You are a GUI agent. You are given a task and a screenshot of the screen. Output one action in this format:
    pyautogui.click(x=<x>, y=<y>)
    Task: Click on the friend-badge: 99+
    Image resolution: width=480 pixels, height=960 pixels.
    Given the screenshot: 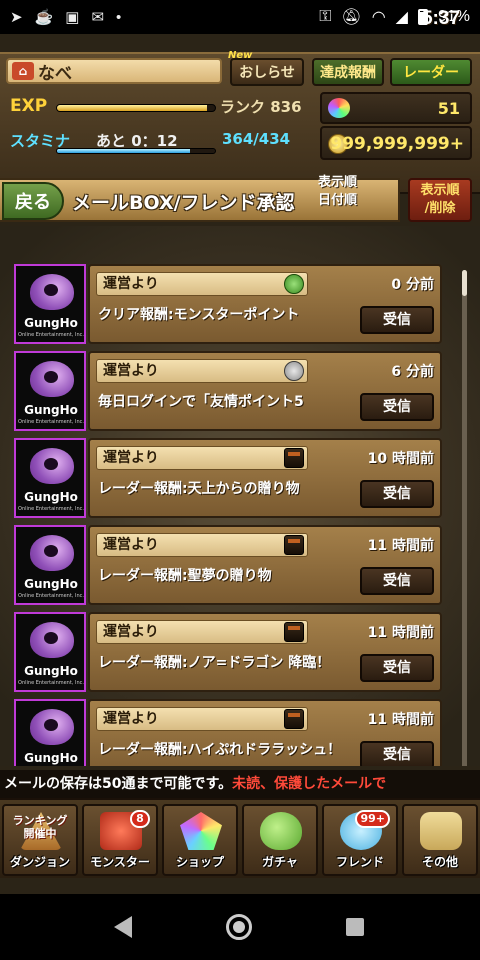 What is the action you would take?
    pyautogui.click(x=372, y=819)
    